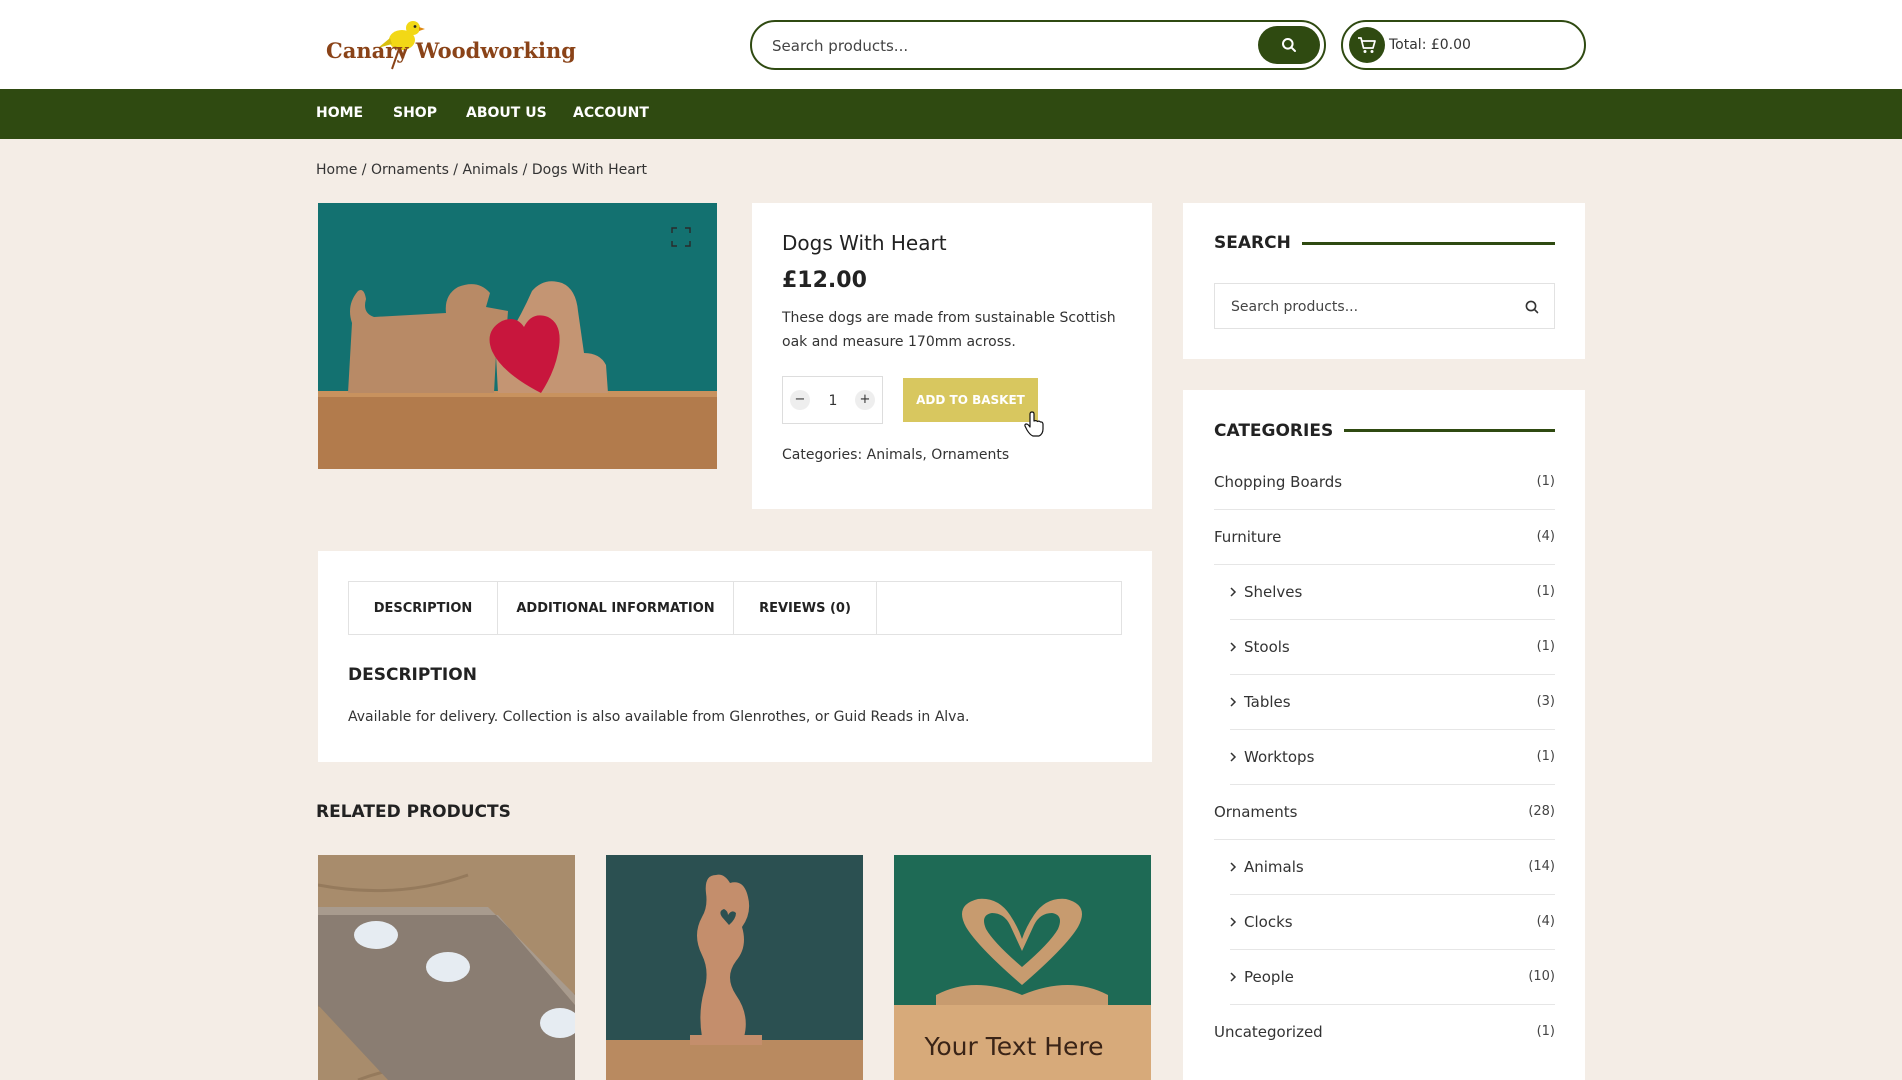 The image size is (1902, 1080). Describe the element at coordinates (1274, 431) in the screenshot. I see `sidebar-categories-heading: CATEGORIES` at that location.